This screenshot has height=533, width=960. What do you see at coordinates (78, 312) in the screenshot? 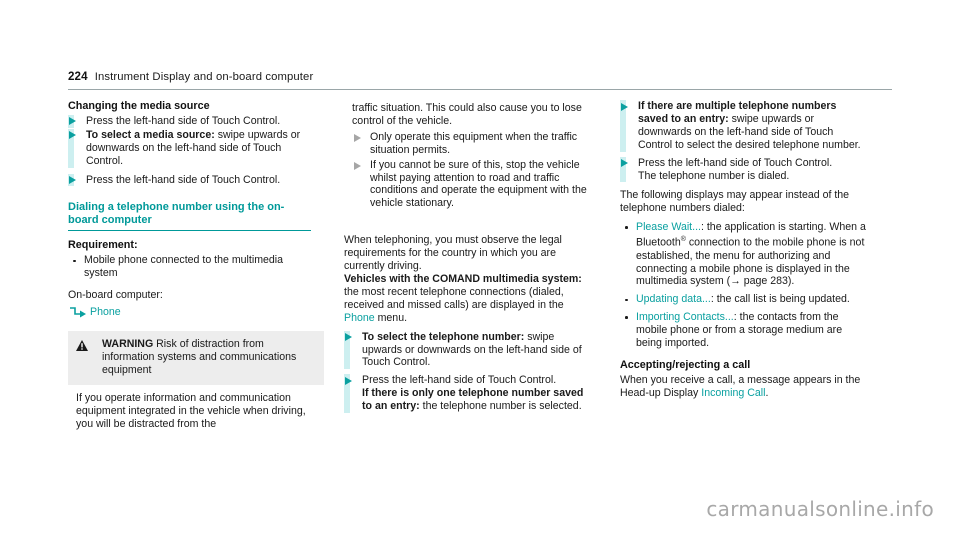
I see `step-arrow-icon` at bounding box center [78, 312].